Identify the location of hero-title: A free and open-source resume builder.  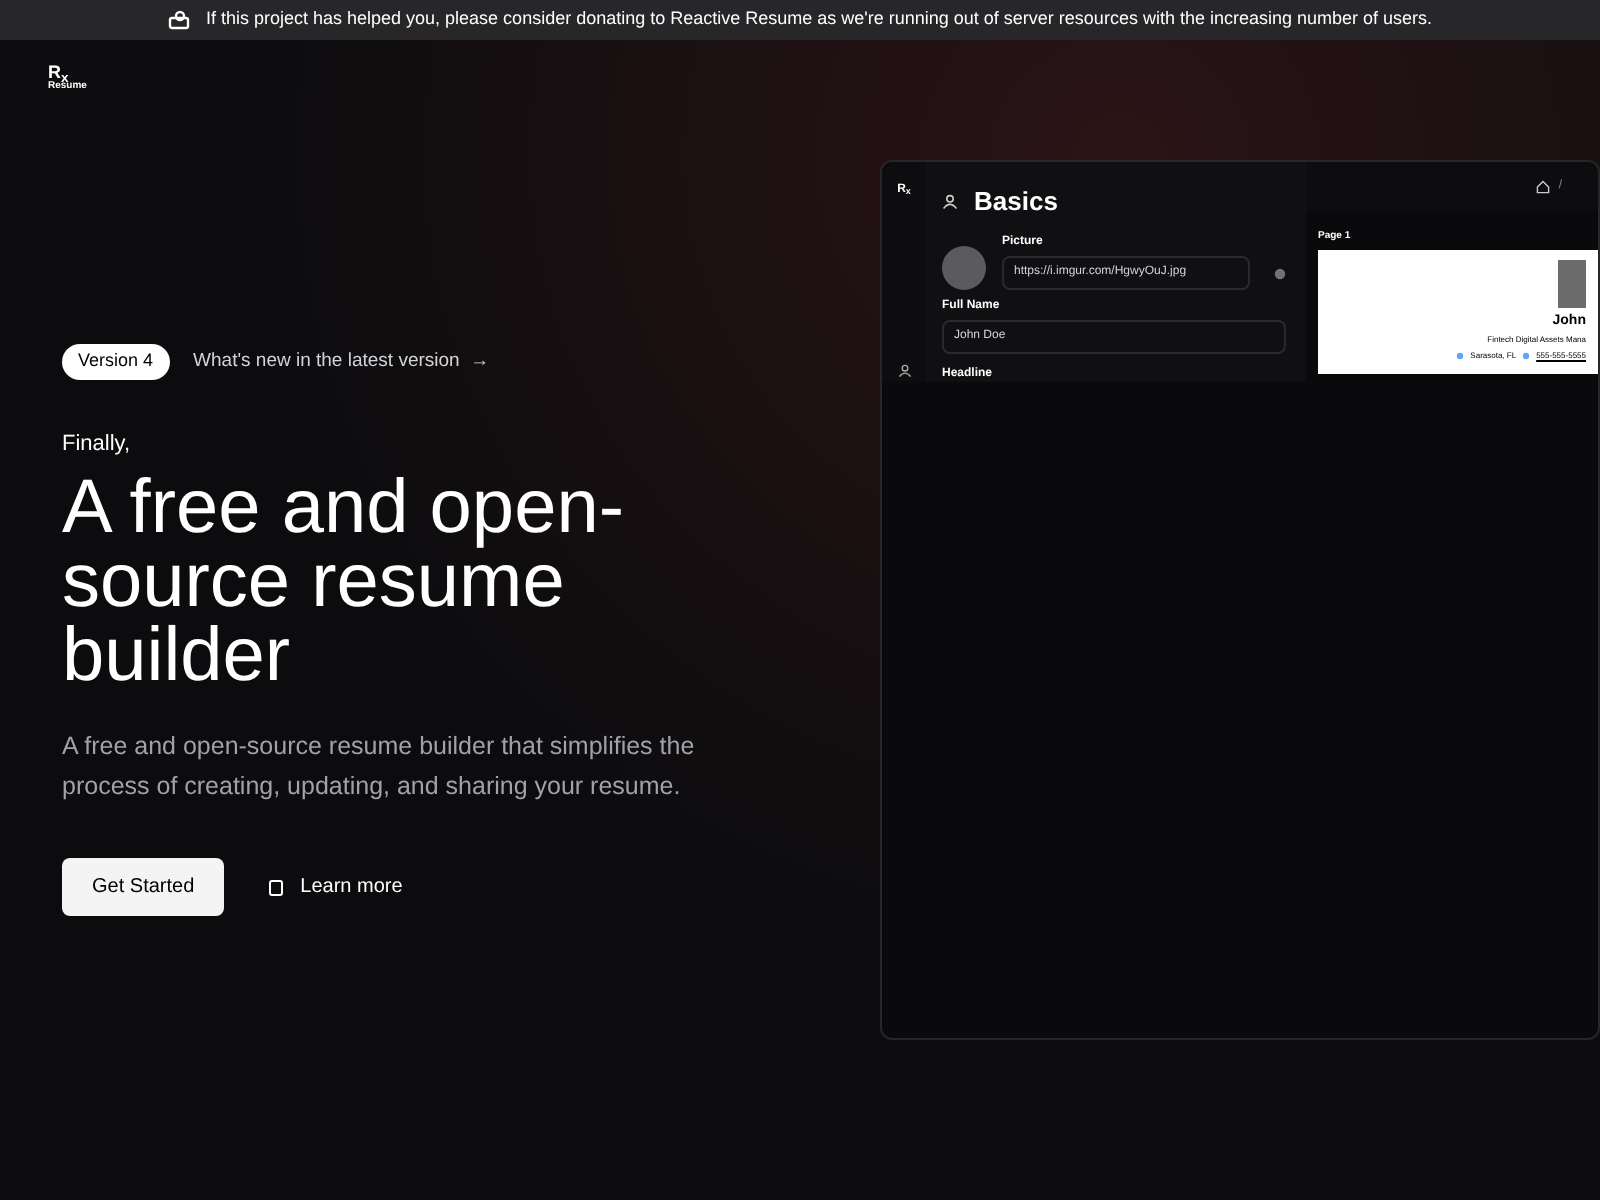
(344, 583).